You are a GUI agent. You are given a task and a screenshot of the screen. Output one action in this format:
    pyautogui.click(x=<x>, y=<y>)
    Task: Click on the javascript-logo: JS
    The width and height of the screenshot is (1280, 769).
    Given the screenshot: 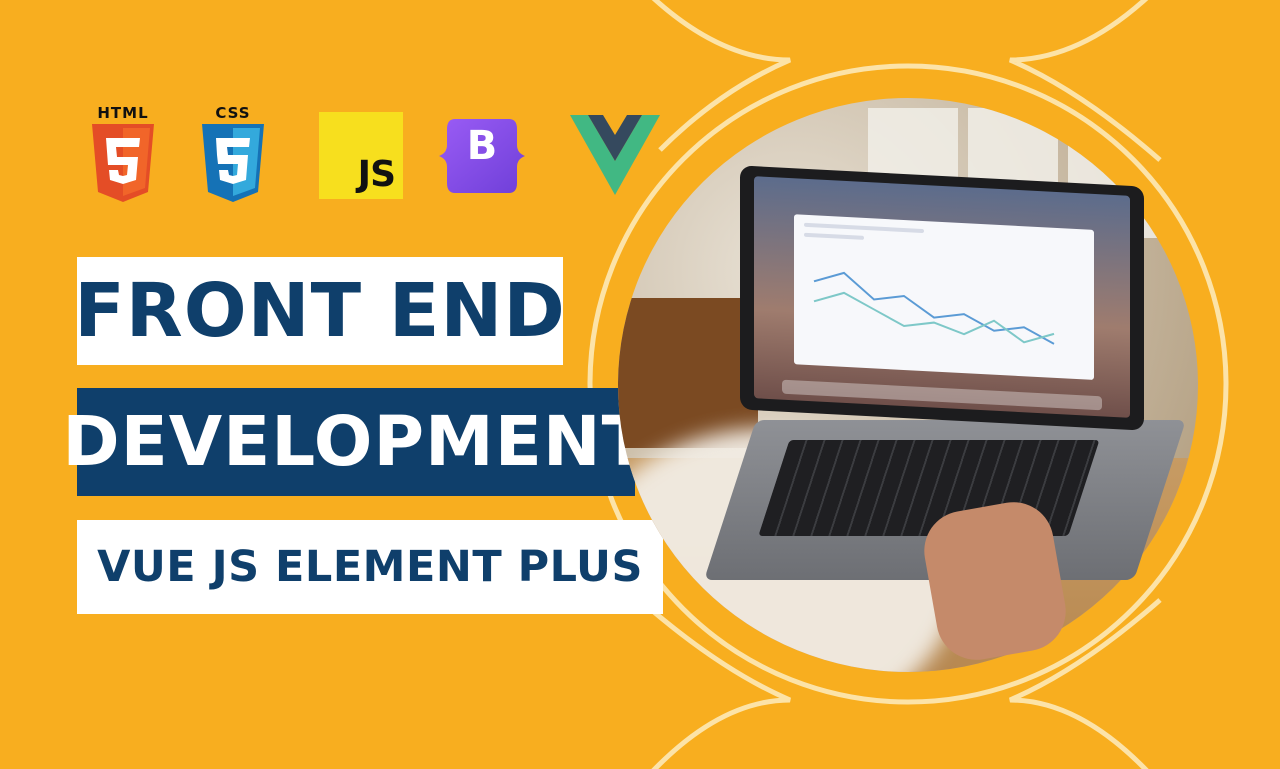 What is the action you would take?
    pyautogui.click(x=361, y=155)
    